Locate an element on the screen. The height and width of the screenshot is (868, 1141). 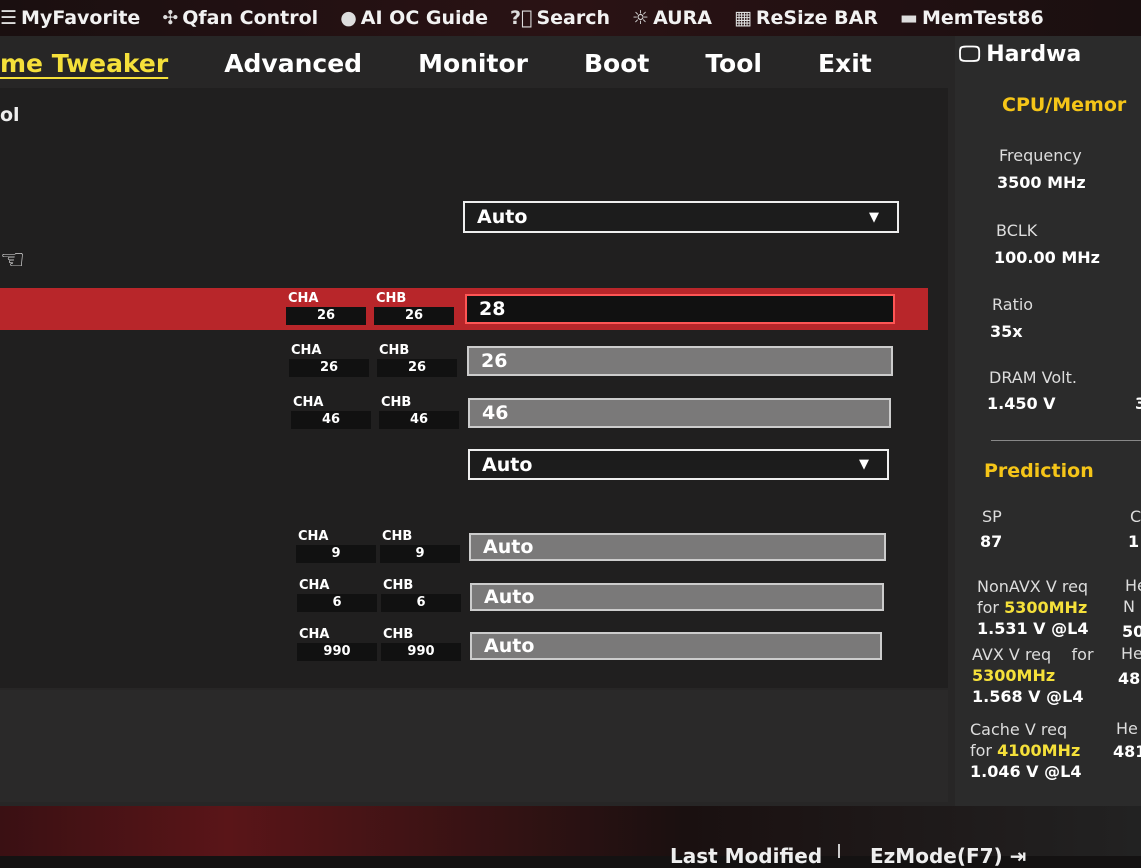
text-label: C is located at coordinates (1135, 516).